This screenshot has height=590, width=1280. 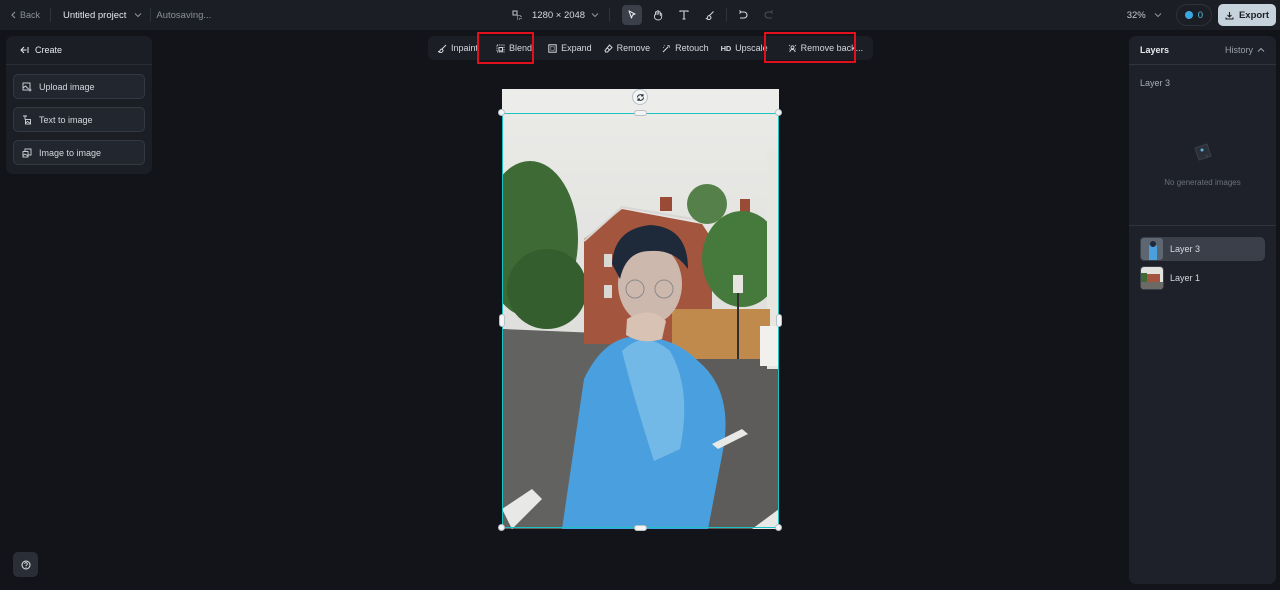 What do you see at coordinates (1203, 152) in the screenshot?
I see `empty-image-icon` at bounding box center [1203, 152].